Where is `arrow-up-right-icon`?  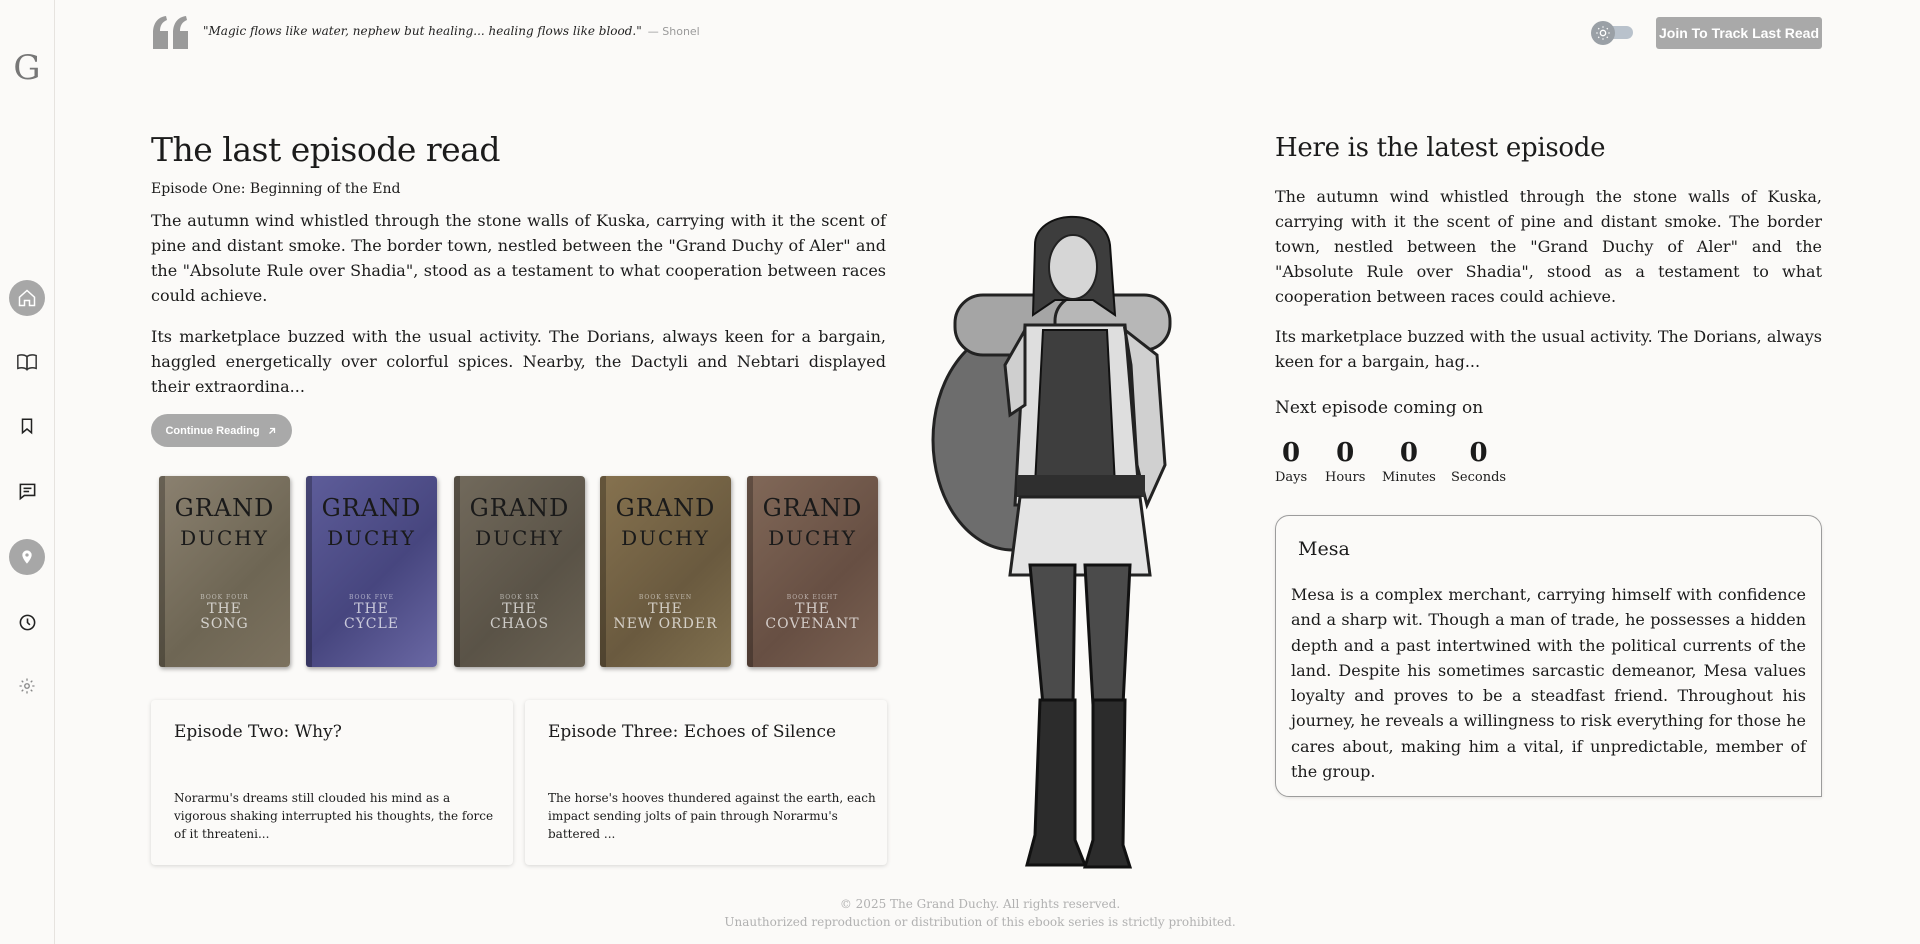
arrow-up-right-icon is located at coordinates (271, 430).